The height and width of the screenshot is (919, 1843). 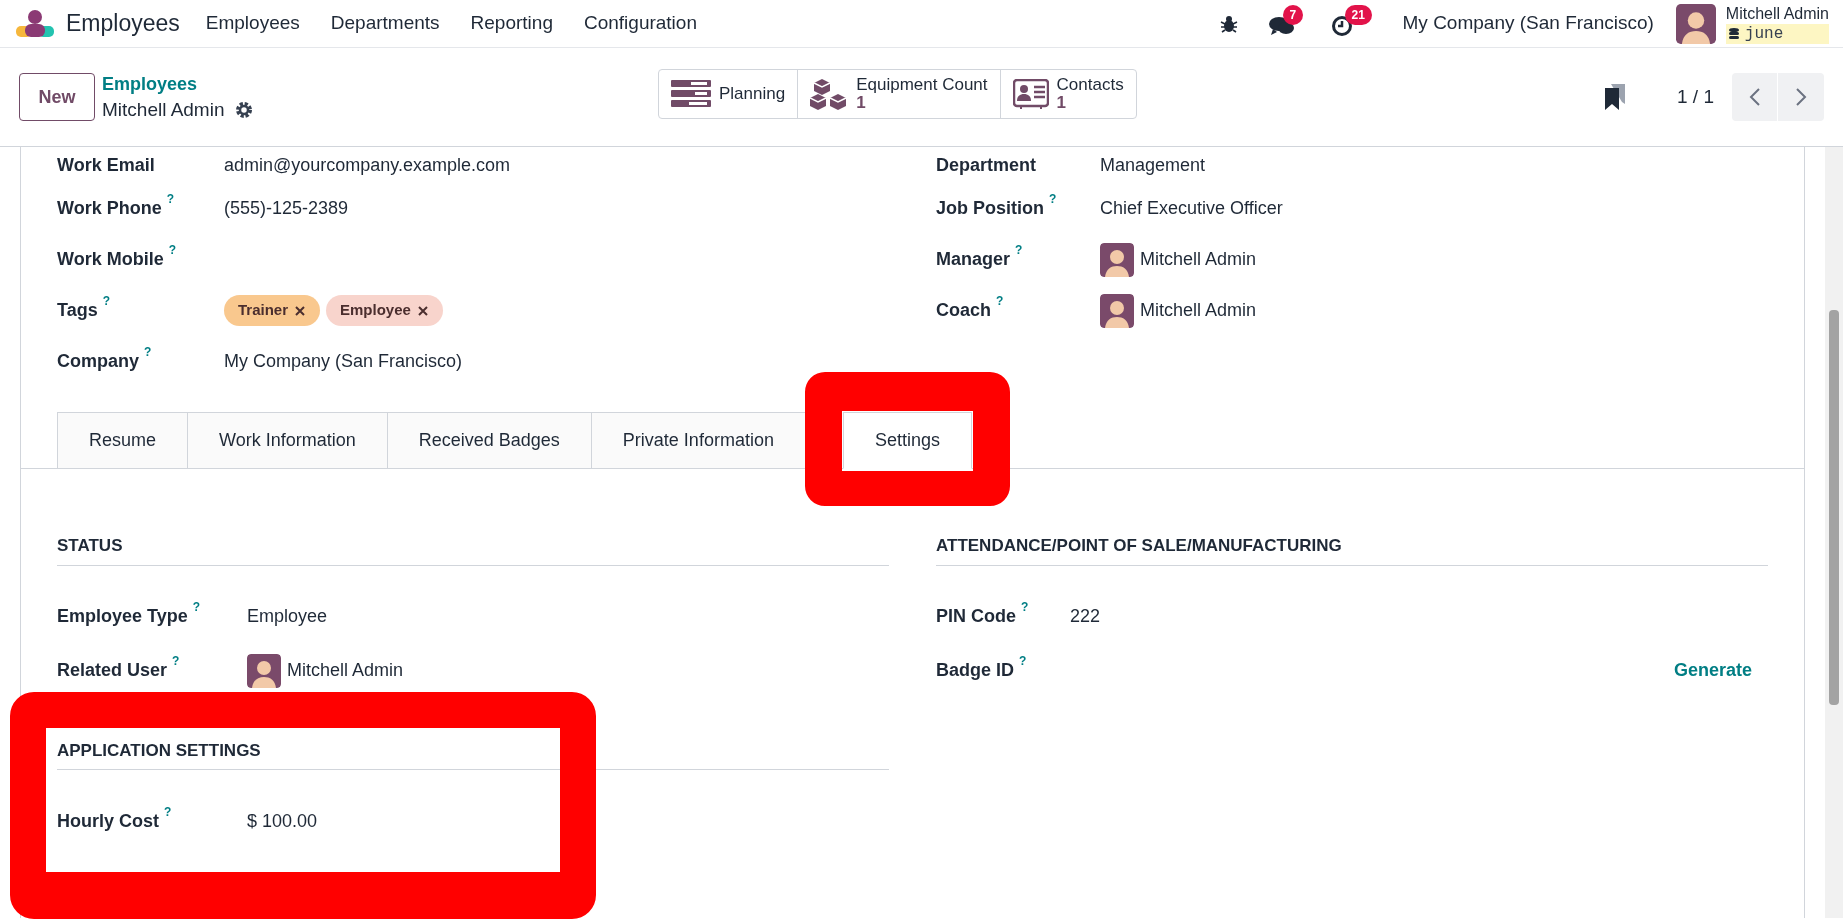 I want to click on app-name: Employees, so click(x=123, y=23).